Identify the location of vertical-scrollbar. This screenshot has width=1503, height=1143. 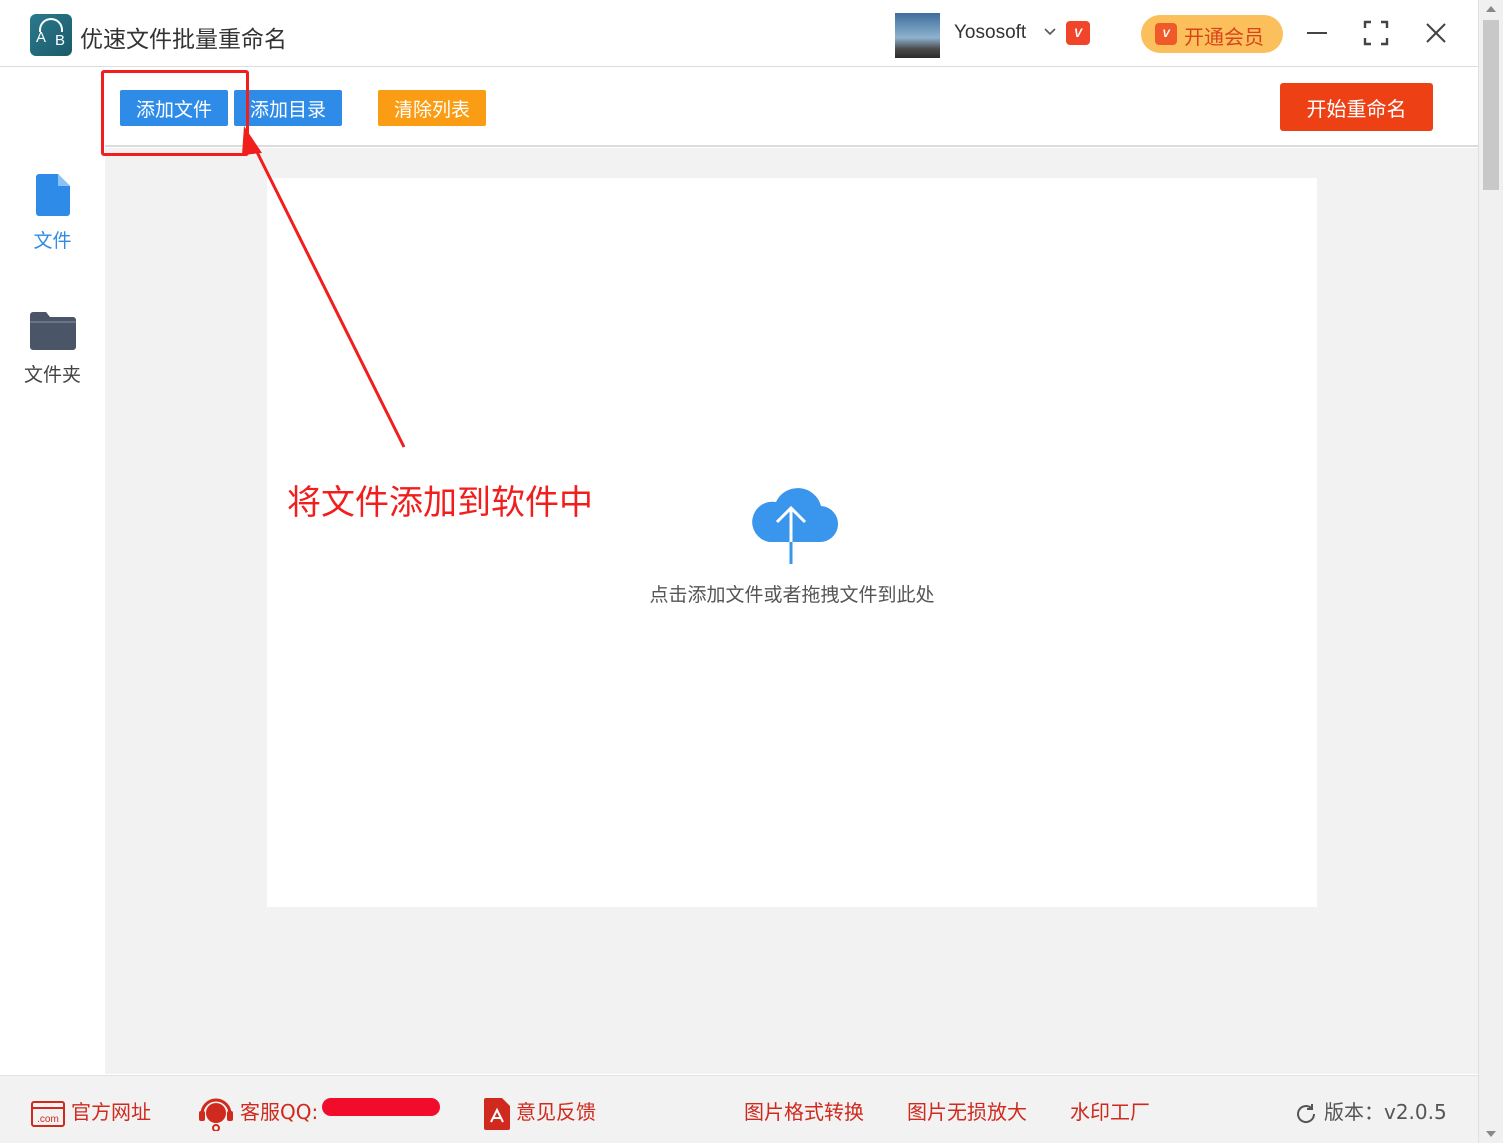
(1490, 571).